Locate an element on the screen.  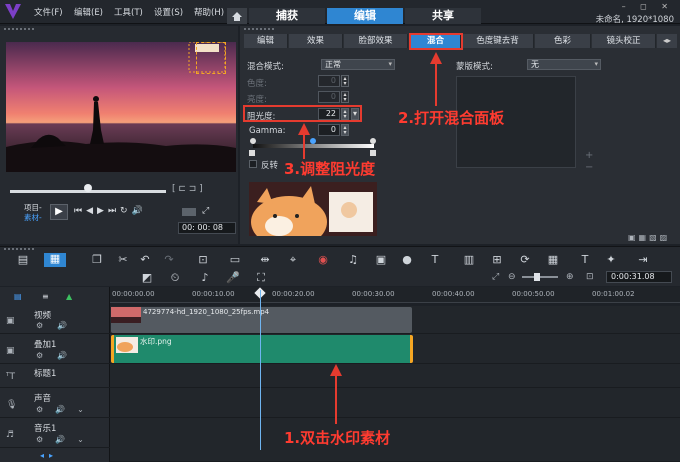
subtab-face-effects: 脸部效果 is located at coordinates (376, 41).